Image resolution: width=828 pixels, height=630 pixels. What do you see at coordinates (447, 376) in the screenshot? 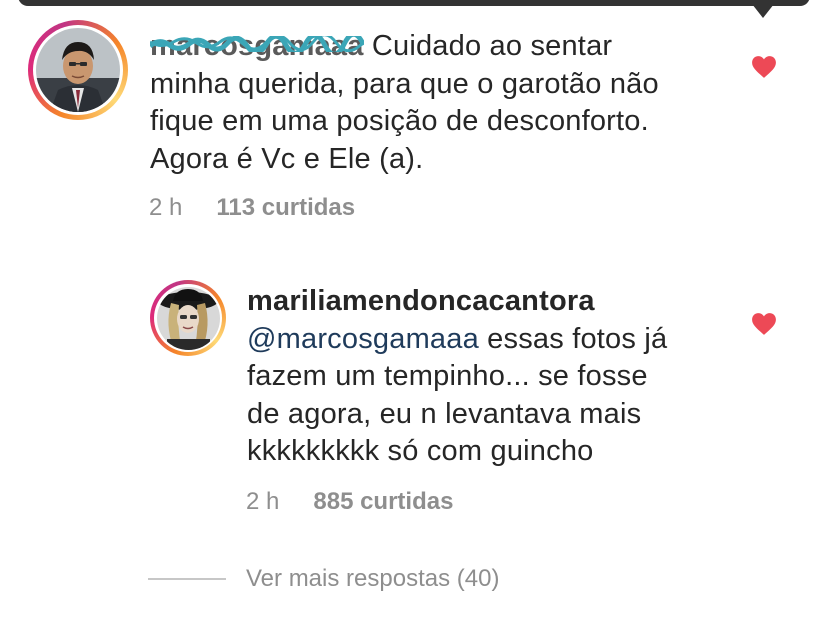
I see `reply-line-2: fazem um tempinho... se fosse` at bounding box center [447, 376].